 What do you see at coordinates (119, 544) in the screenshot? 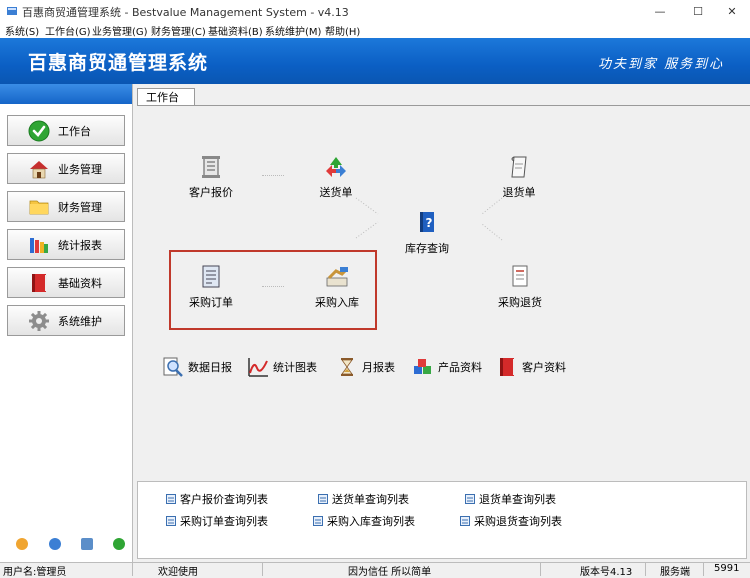
I see `refresh-icon` at bounding box center [119, 544].